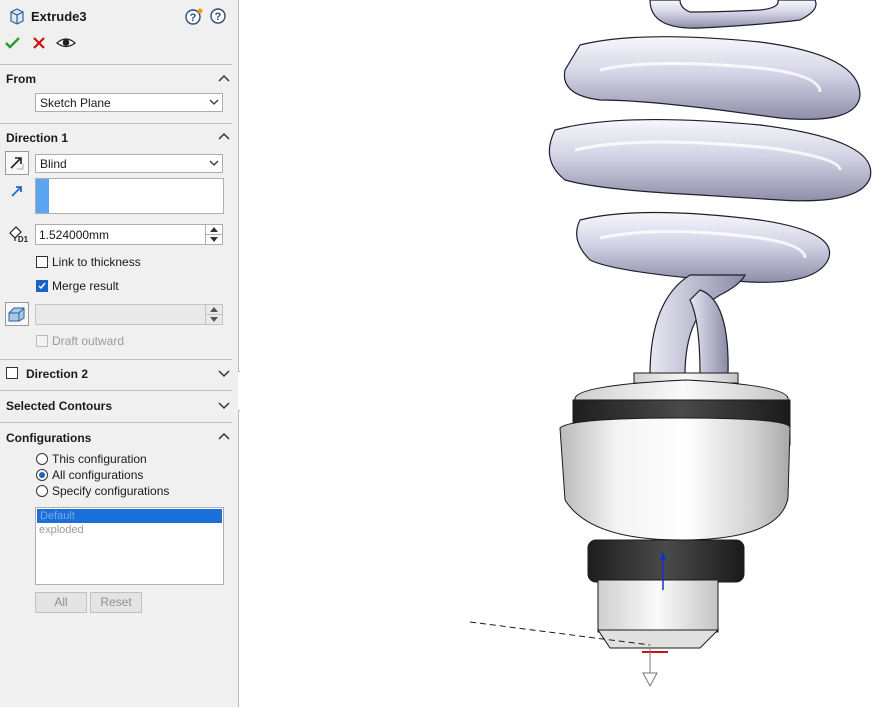 This screenshot has width=896, height=710. I want to click on lamp-base, so click(675, 510).